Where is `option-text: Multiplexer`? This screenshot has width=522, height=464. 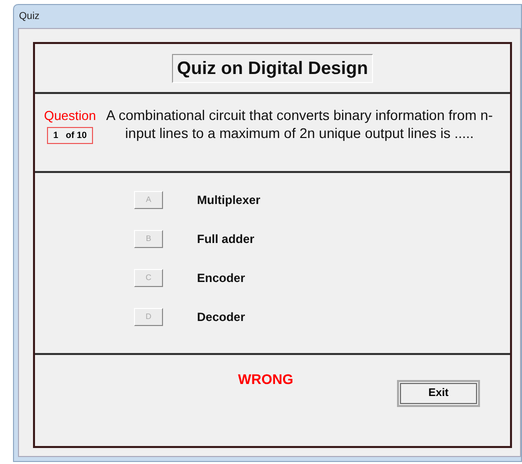
option-text: Multiplexer is located at coordinates (228, 200).